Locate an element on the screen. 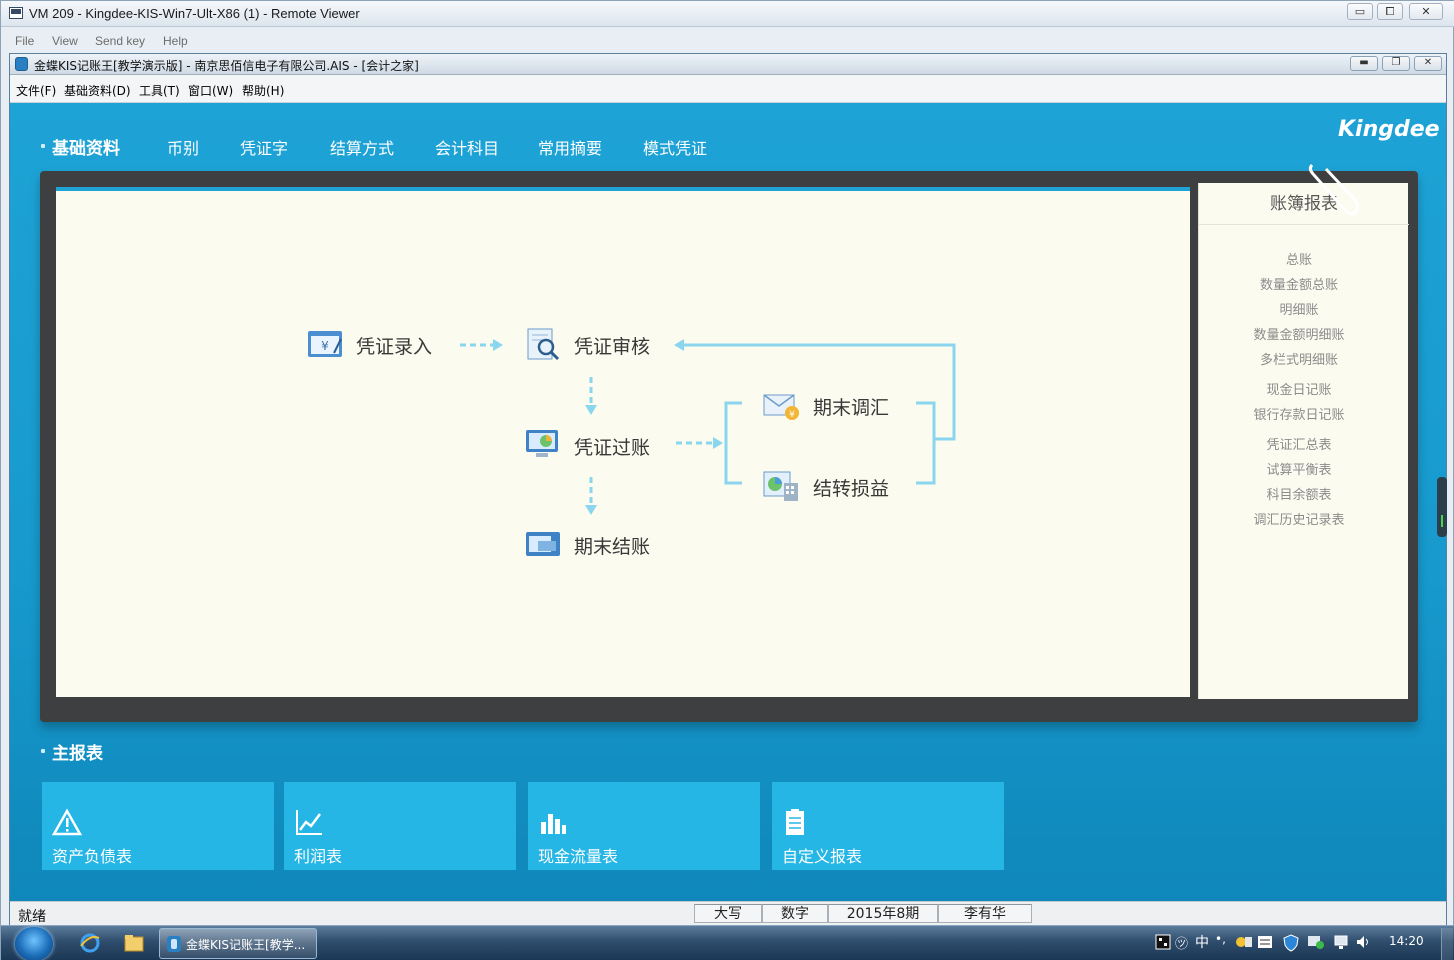 Image resolution: width=1454 pixels, height=960 pixels. ime-settings-icon is located at coordinates (1265, 942).